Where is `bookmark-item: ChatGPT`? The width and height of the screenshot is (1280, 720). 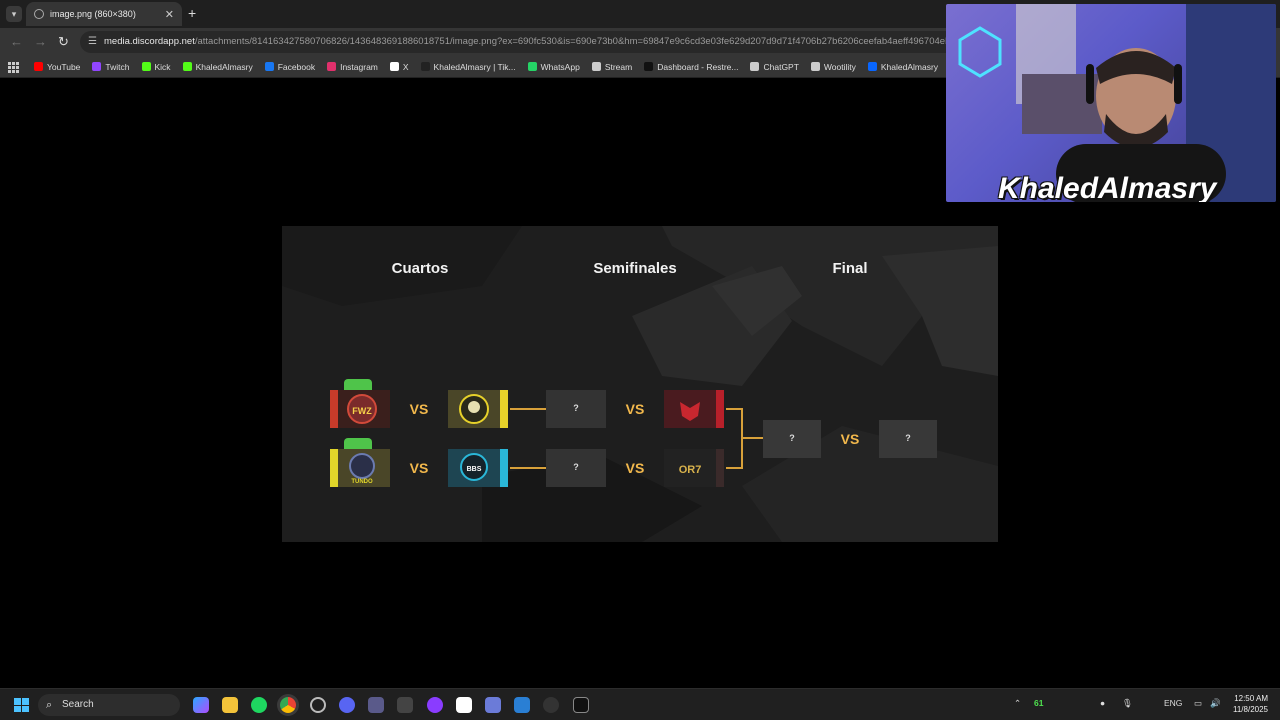 bookmark-item: ChatGPT is located at coordinates (774, 67).